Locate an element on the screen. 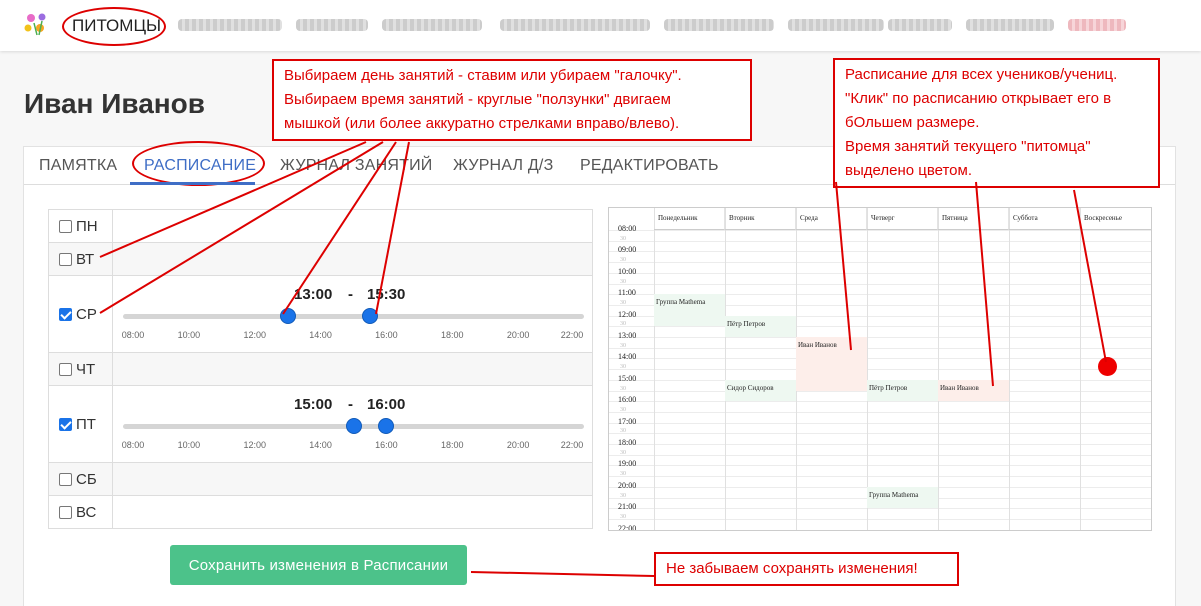 This screenshot has height=606, width=1201. day-label: ПТ is located at coordinates (86, 424).